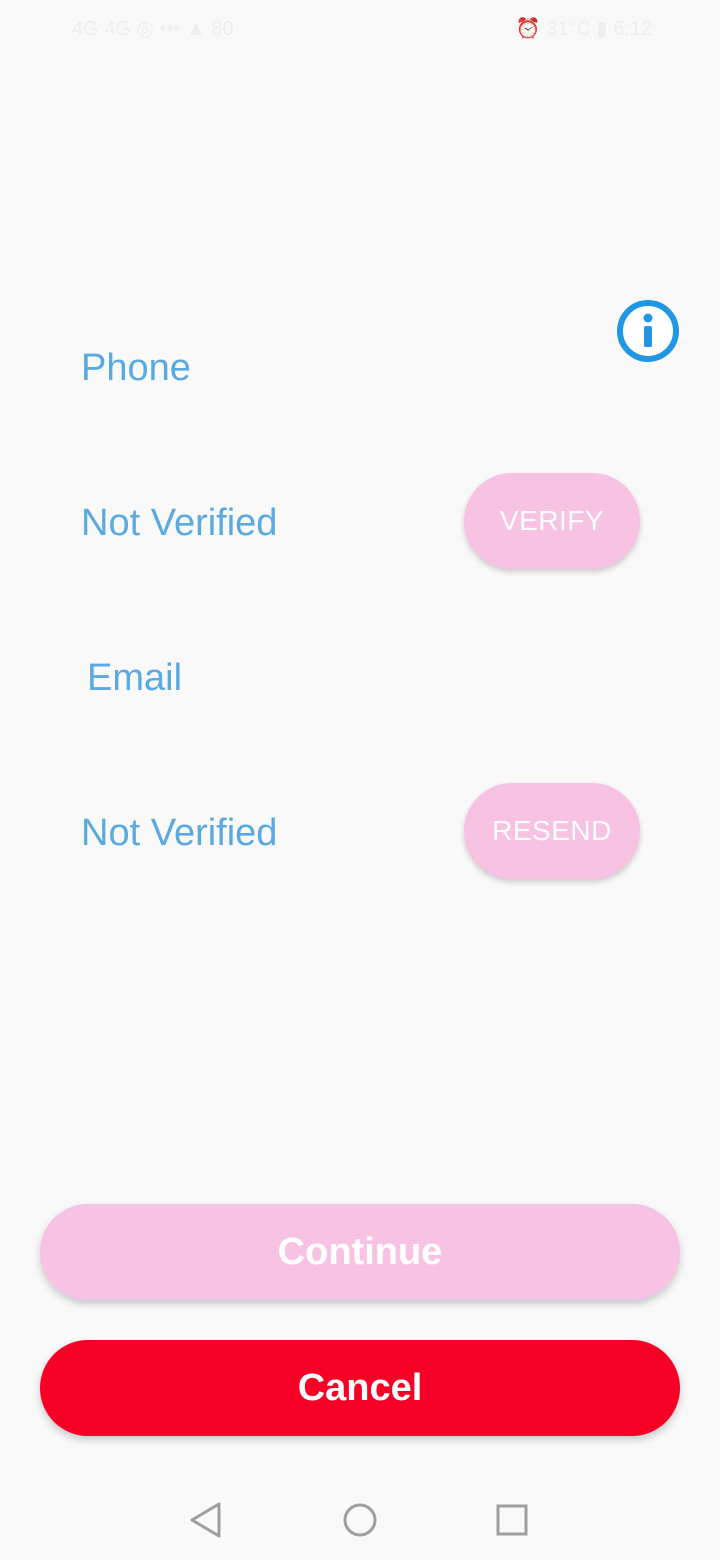 The width and height of the screenshot is (720, 1560). Describe the element at coordinates (135, 678) in the screenshot. I see `email-label: Email` at that location.